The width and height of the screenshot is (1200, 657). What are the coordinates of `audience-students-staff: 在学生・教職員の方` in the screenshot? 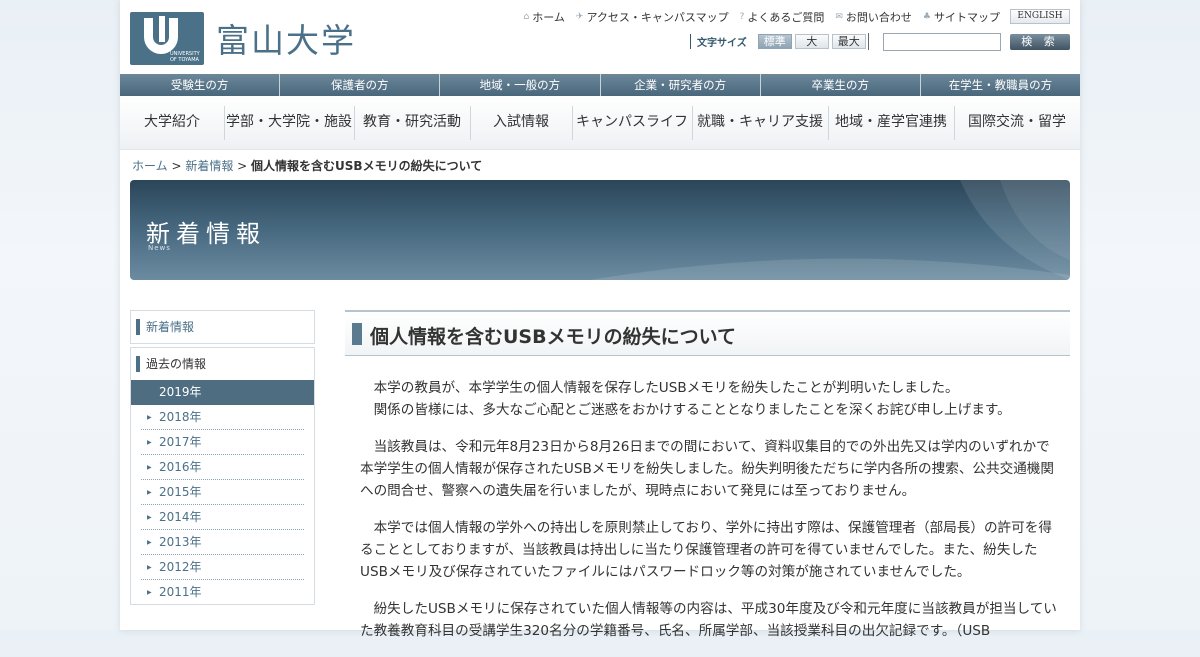 It's located at (1000, 85).